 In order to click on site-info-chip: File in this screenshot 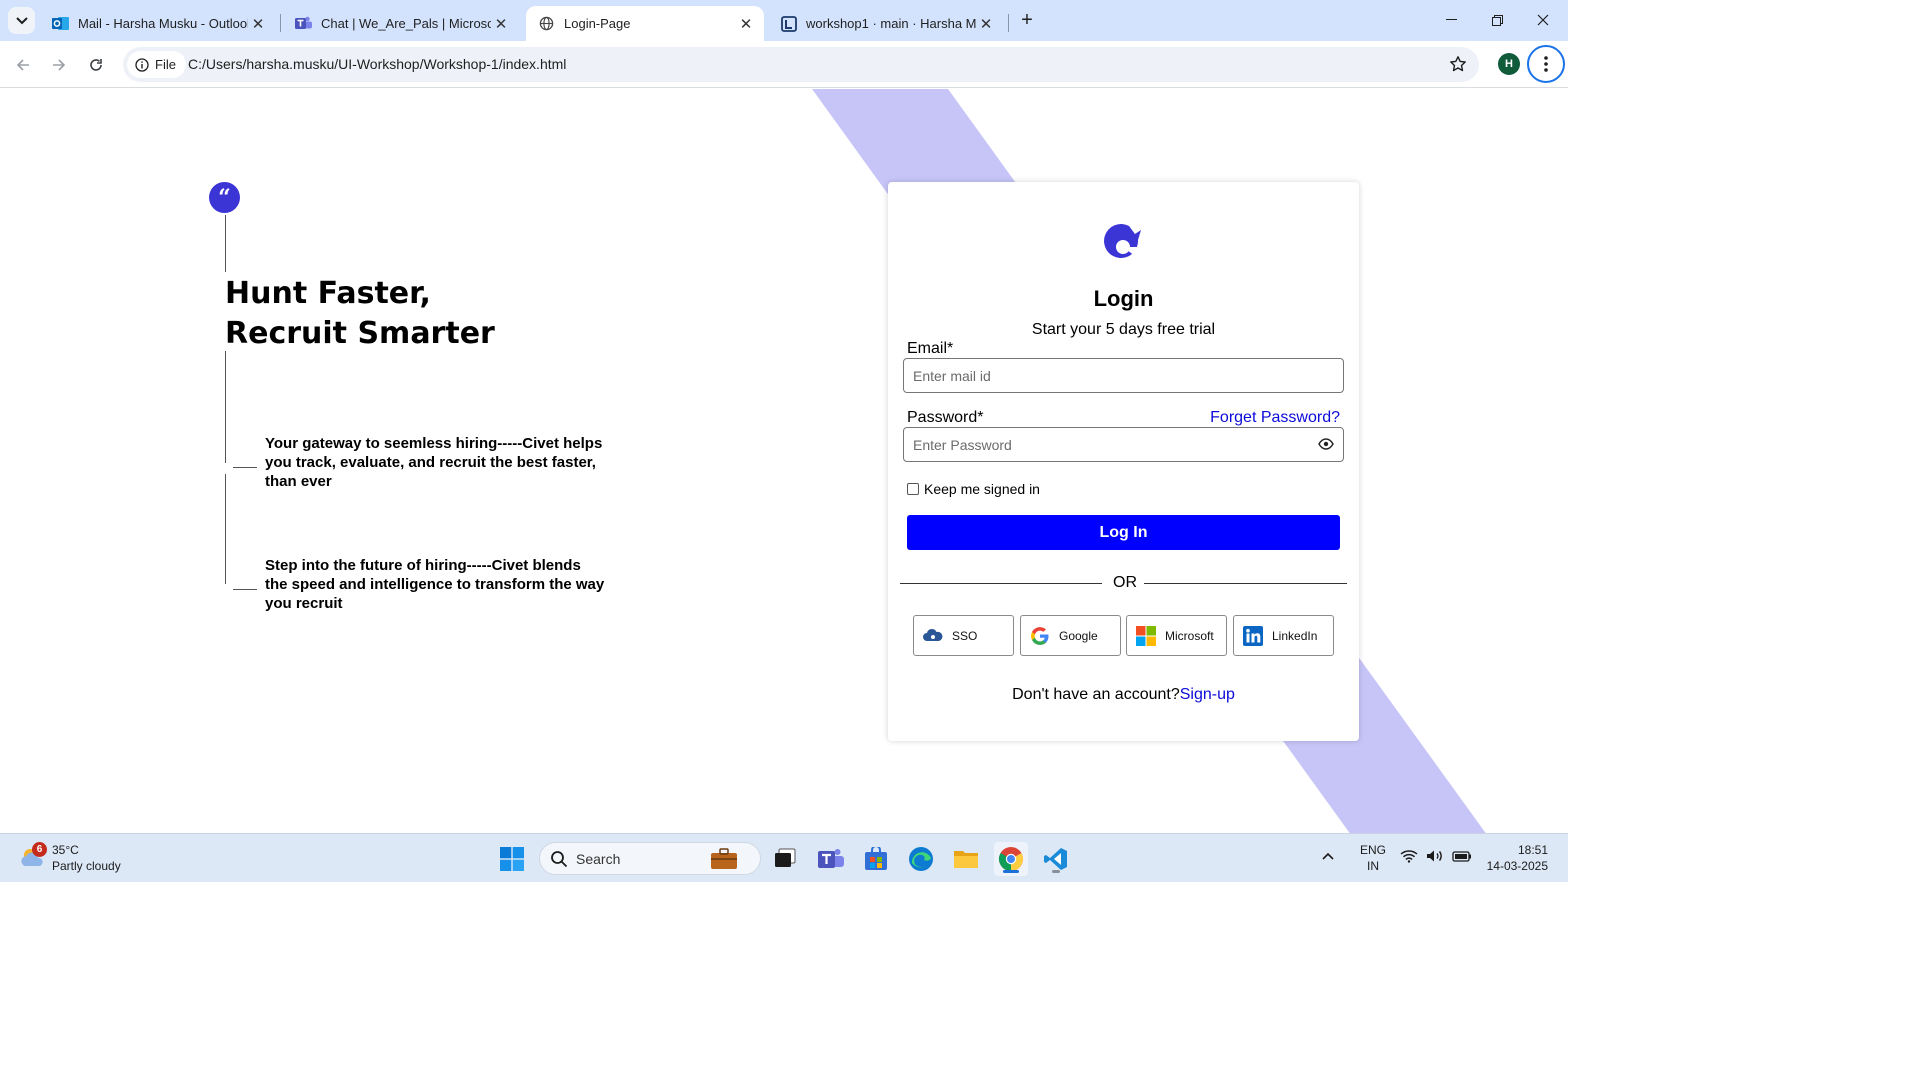, I will do `click(156, 64)`.